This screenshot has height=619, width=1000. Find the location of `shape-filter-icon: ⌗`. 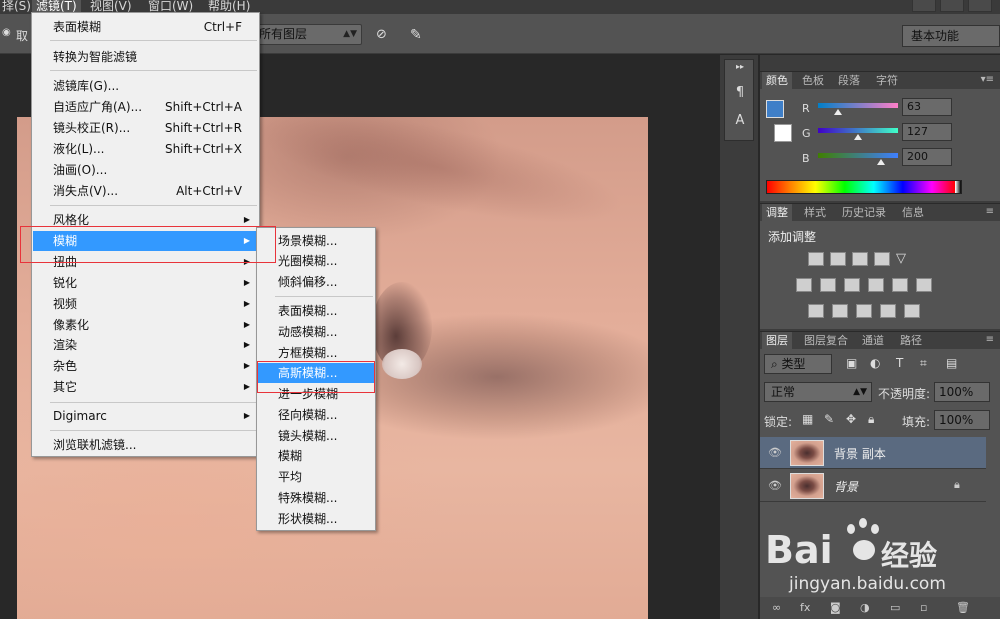

shape-filter-icon: ⌗ is located at coordinates (923, 363).